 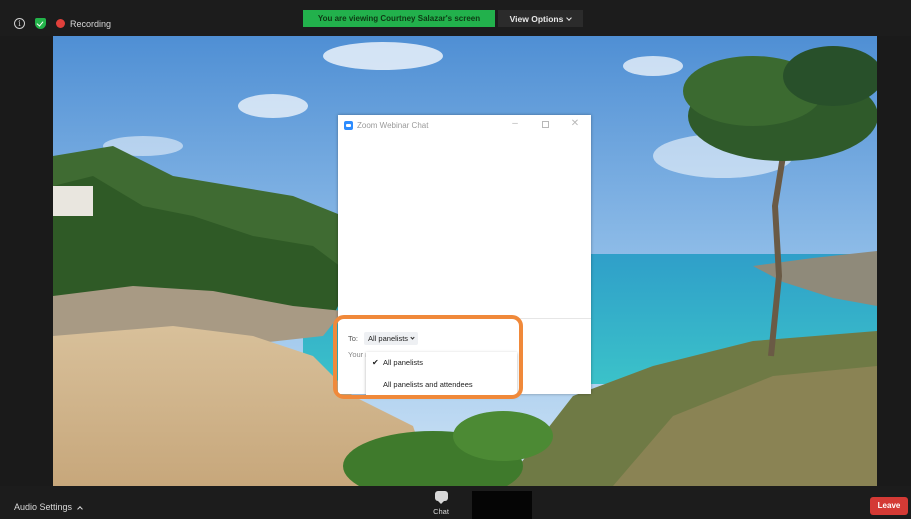 I want to click on recipient-row: To: All panelists, so click(x=383, y=338).